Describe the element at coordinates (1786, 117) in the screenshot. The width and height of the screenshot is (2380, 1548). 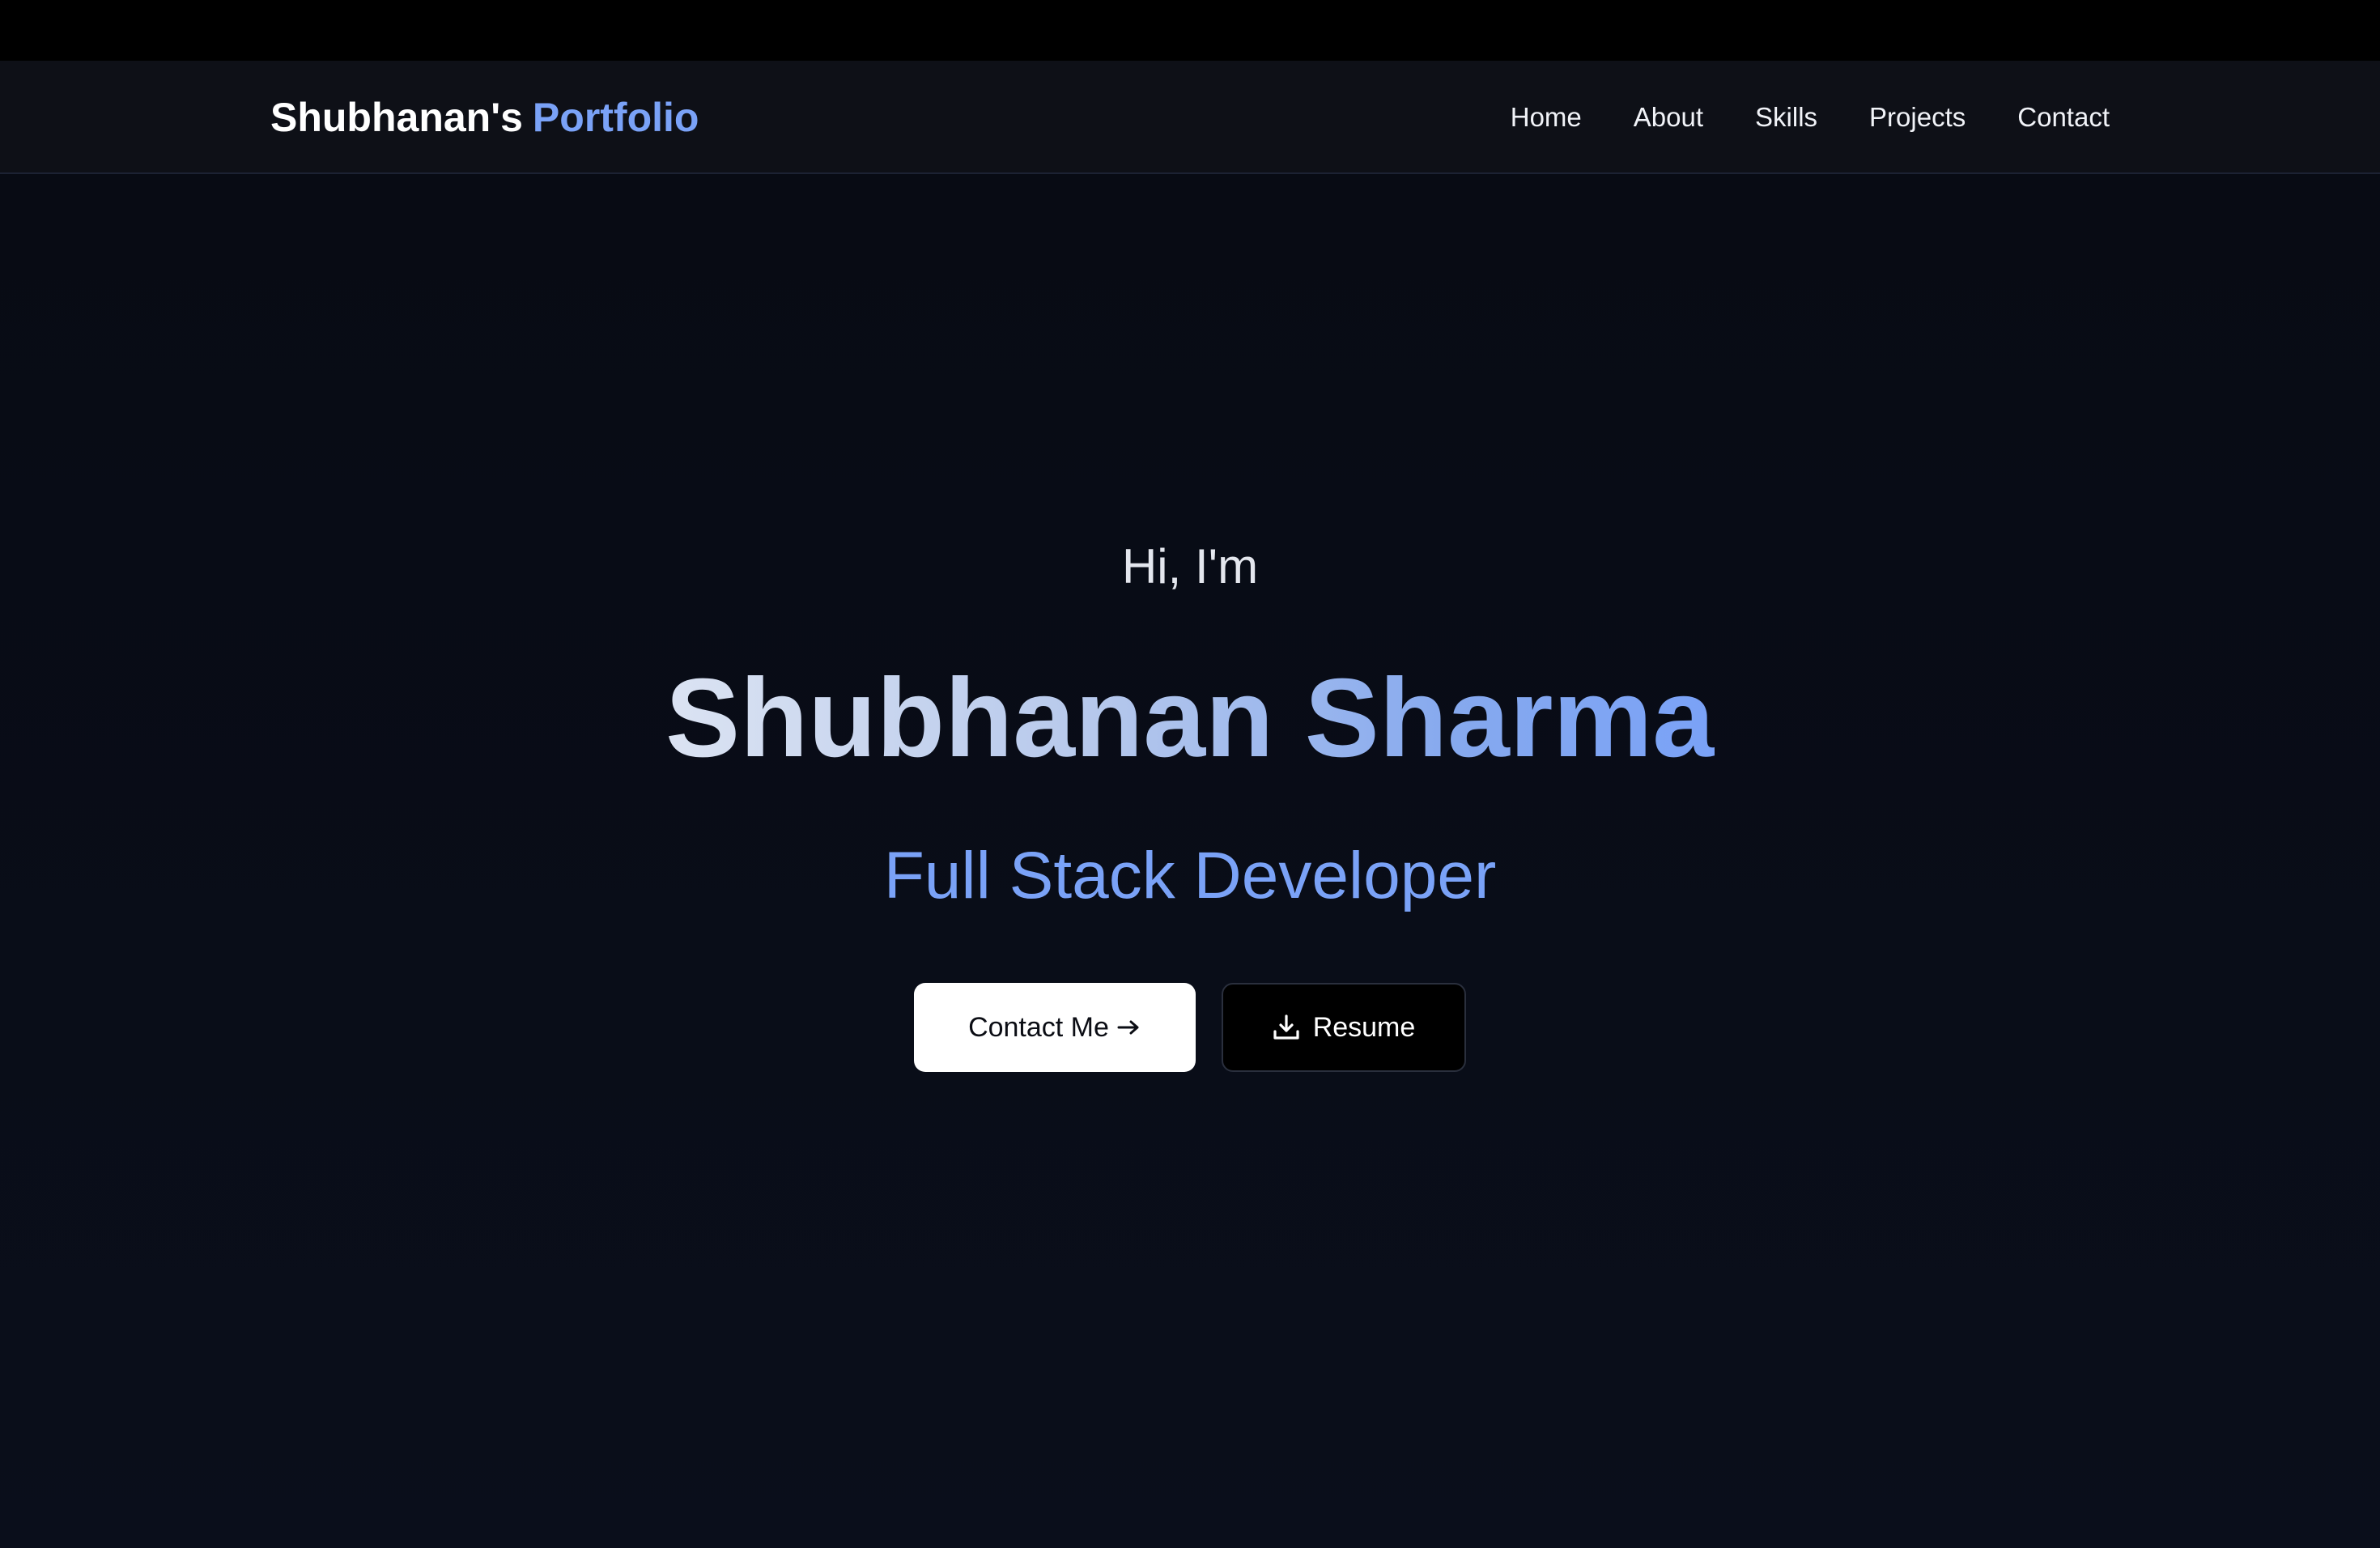
I see `nav-link-skills: Skills` at that location.